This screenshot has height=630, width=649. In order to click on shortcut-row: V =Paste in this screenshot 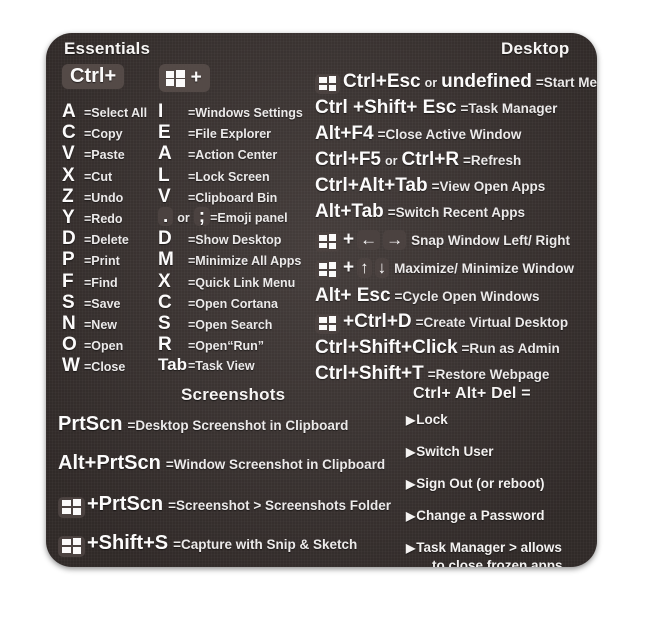, I will do `click(93, 154)`.